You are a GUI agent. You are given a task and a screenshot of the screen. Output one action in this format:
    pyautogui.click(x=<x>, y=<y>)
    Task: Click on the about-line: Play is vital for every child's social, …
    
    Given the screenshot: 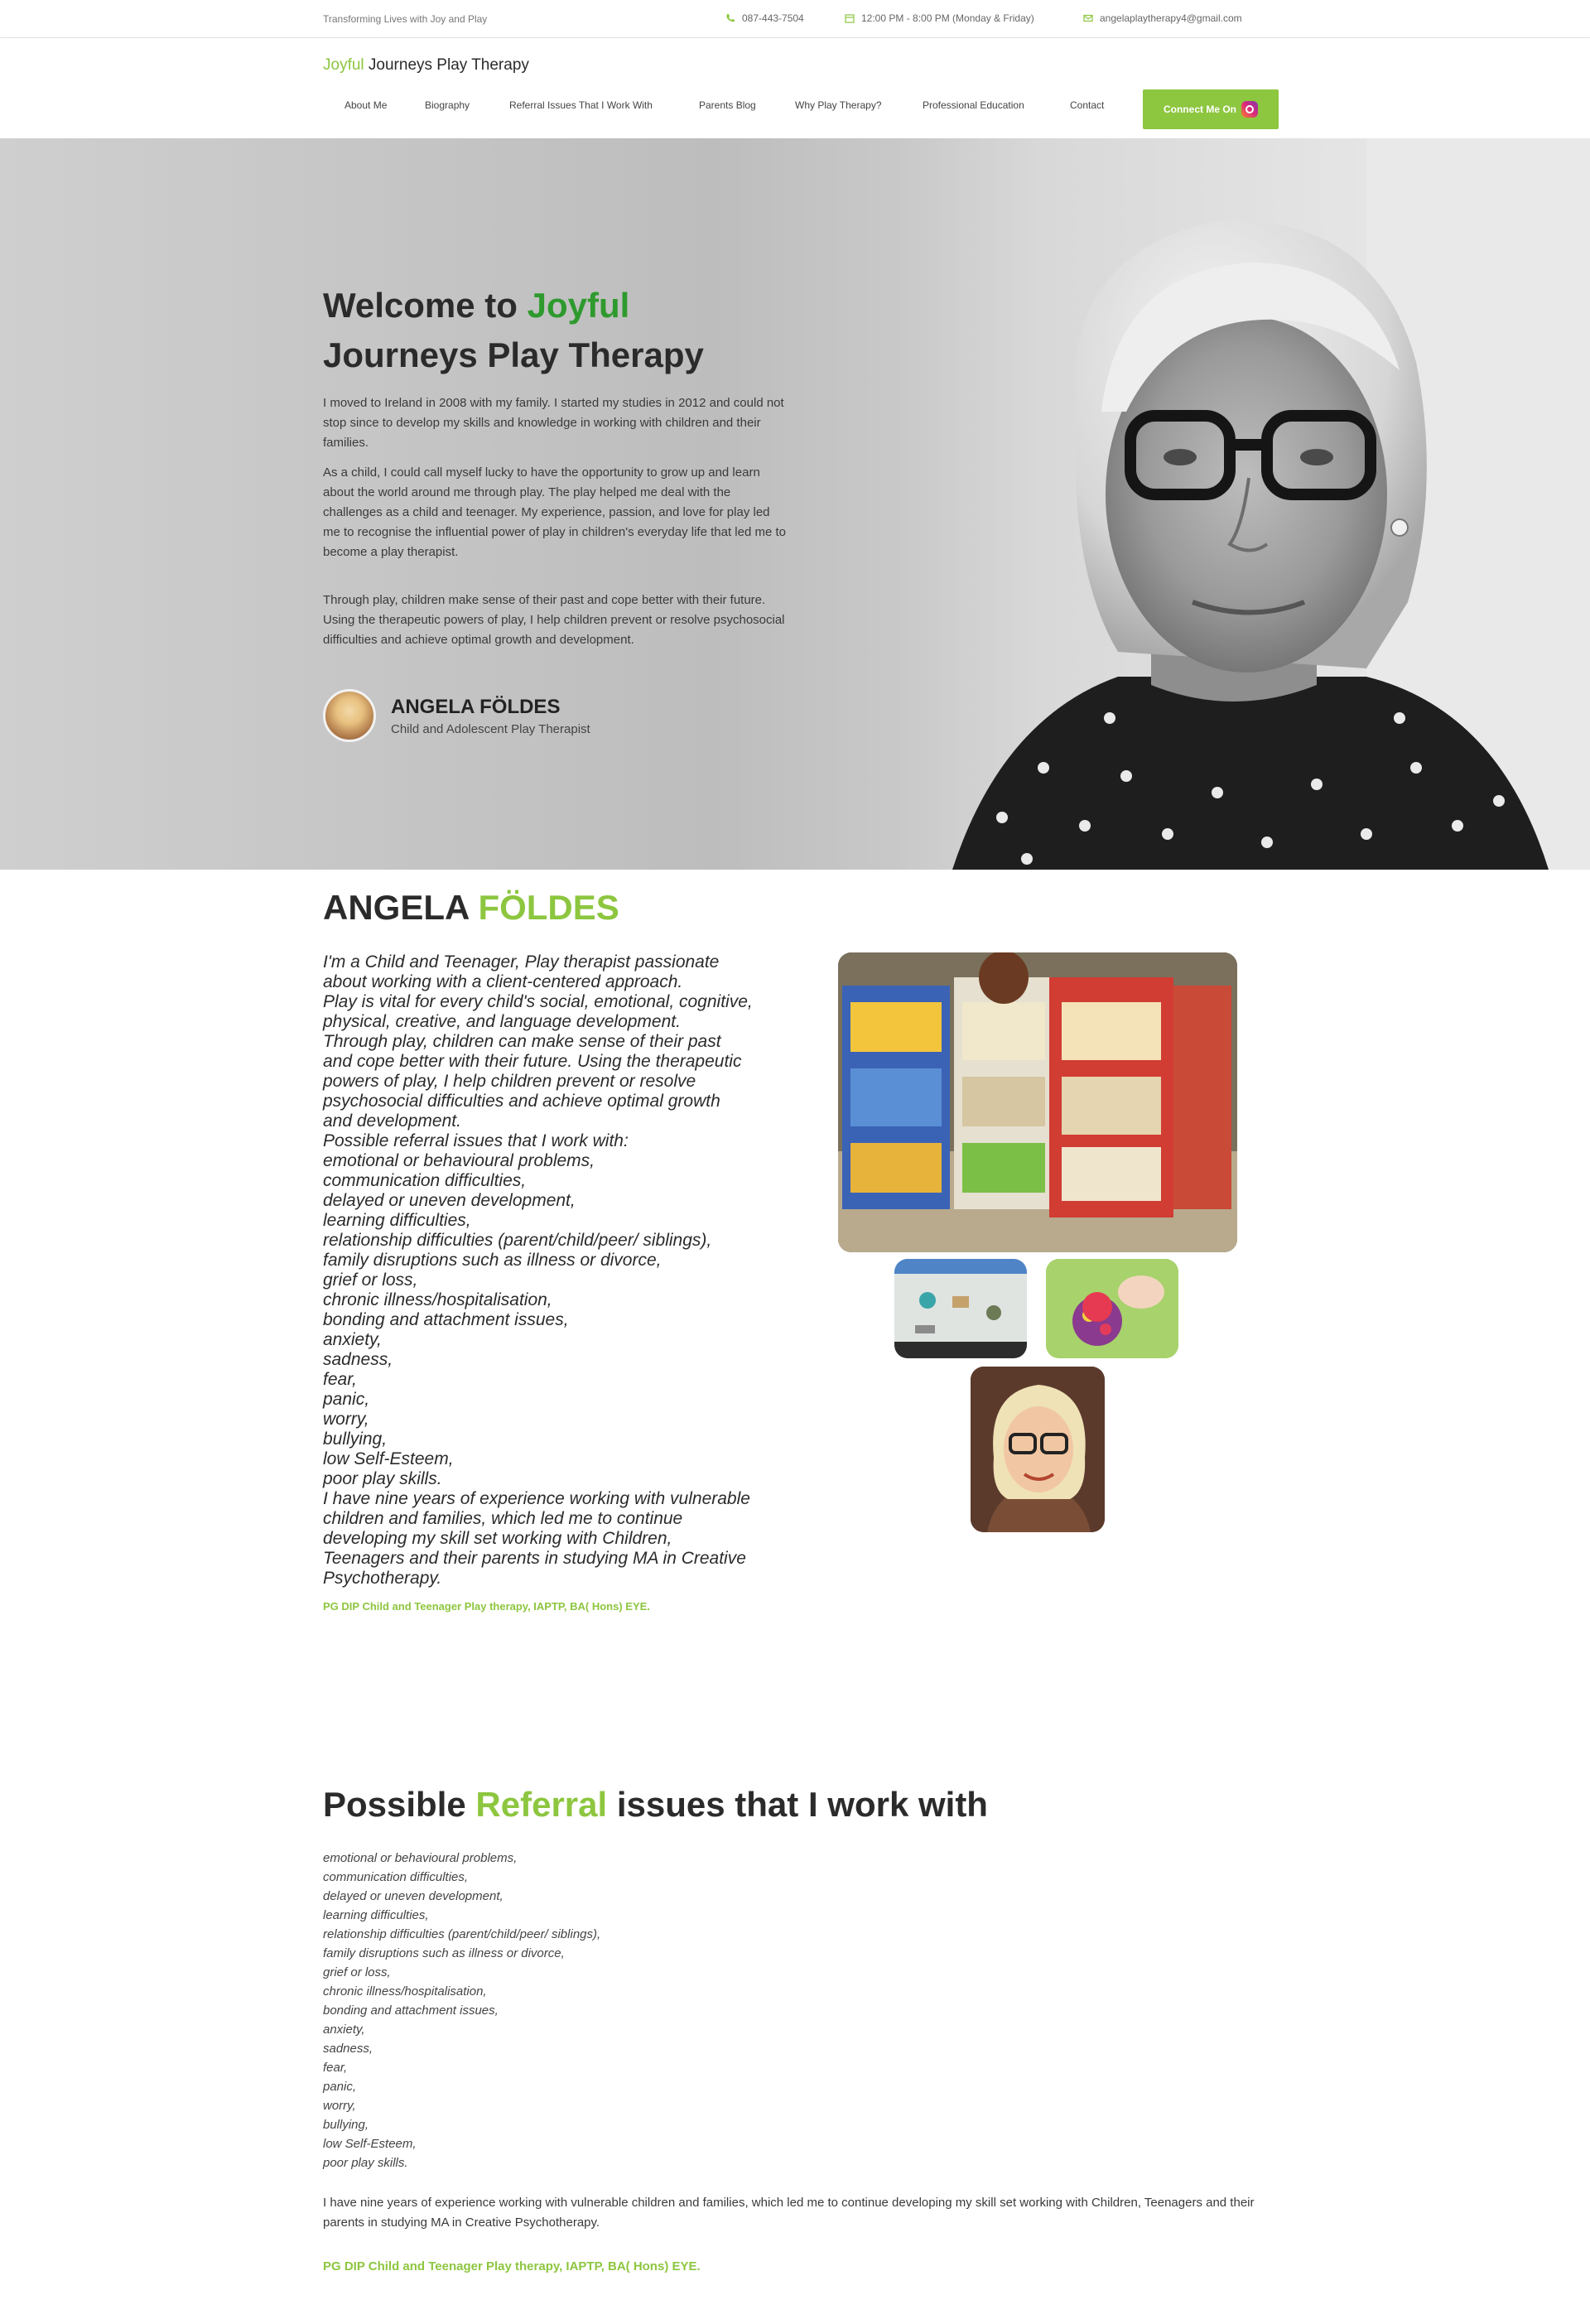 What is the action you would take?
    pyautogui.click(x=538, y=1002)
    